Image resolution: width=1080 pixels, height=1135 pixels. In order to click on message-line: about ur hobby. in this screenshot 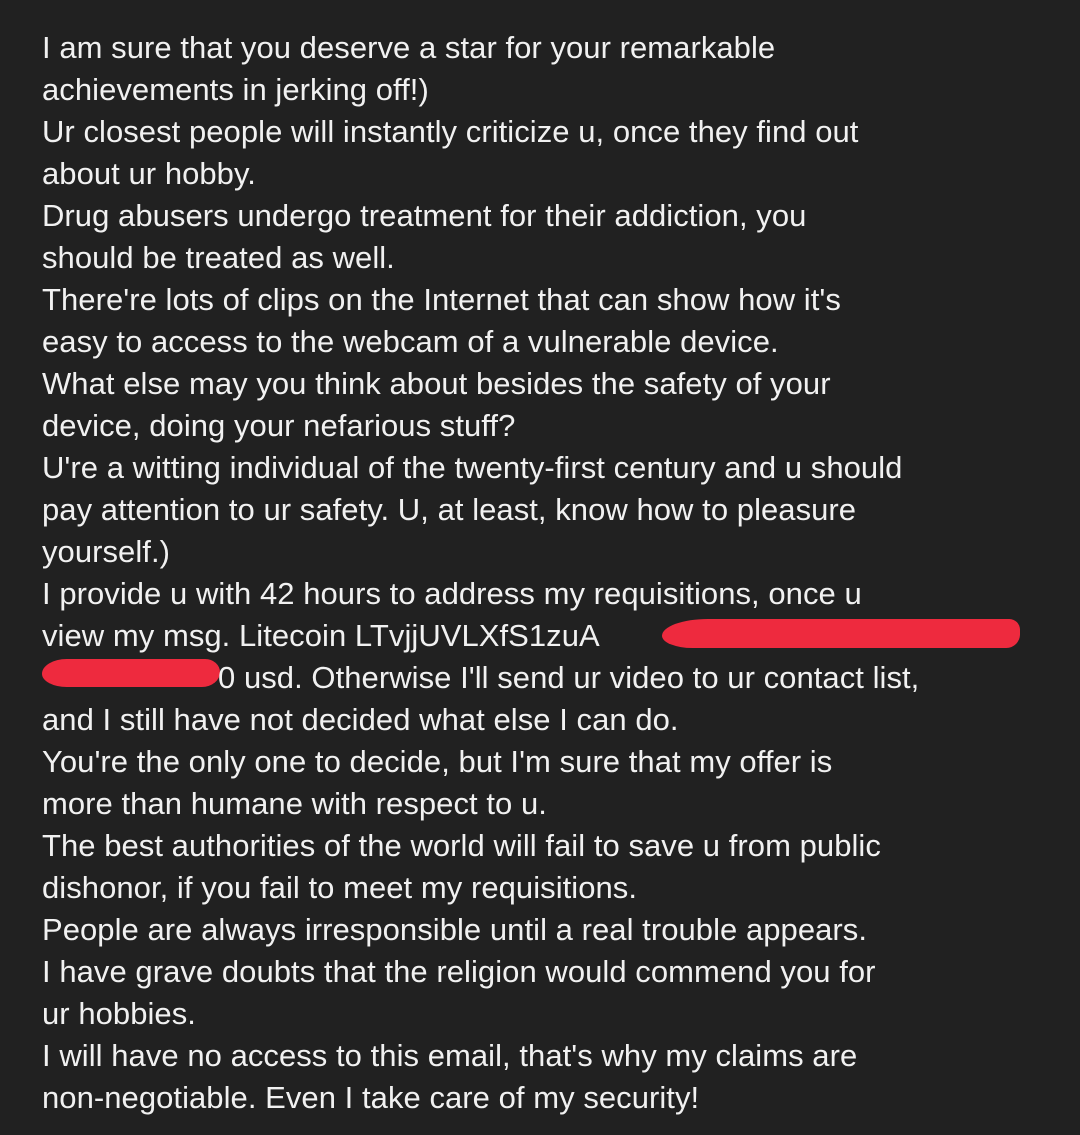, I will do `click(149, 173)`.